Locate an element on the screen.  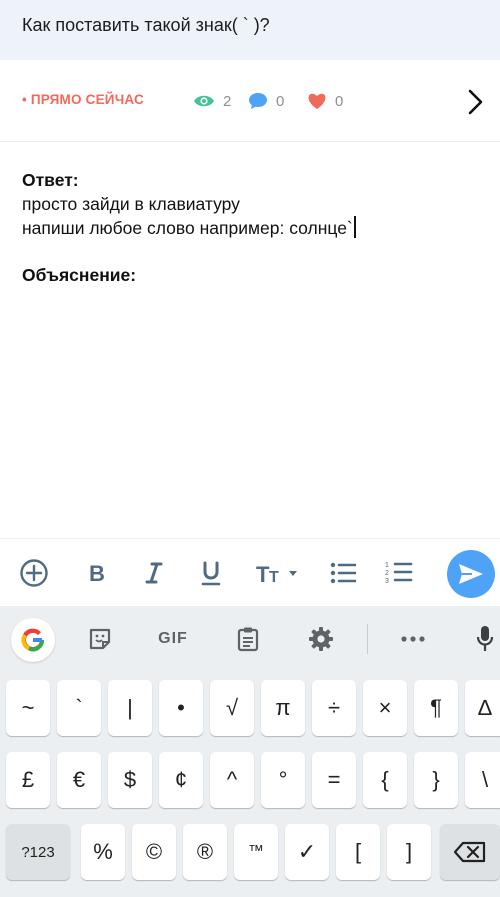
google-button is located at coordinates (33, 640).